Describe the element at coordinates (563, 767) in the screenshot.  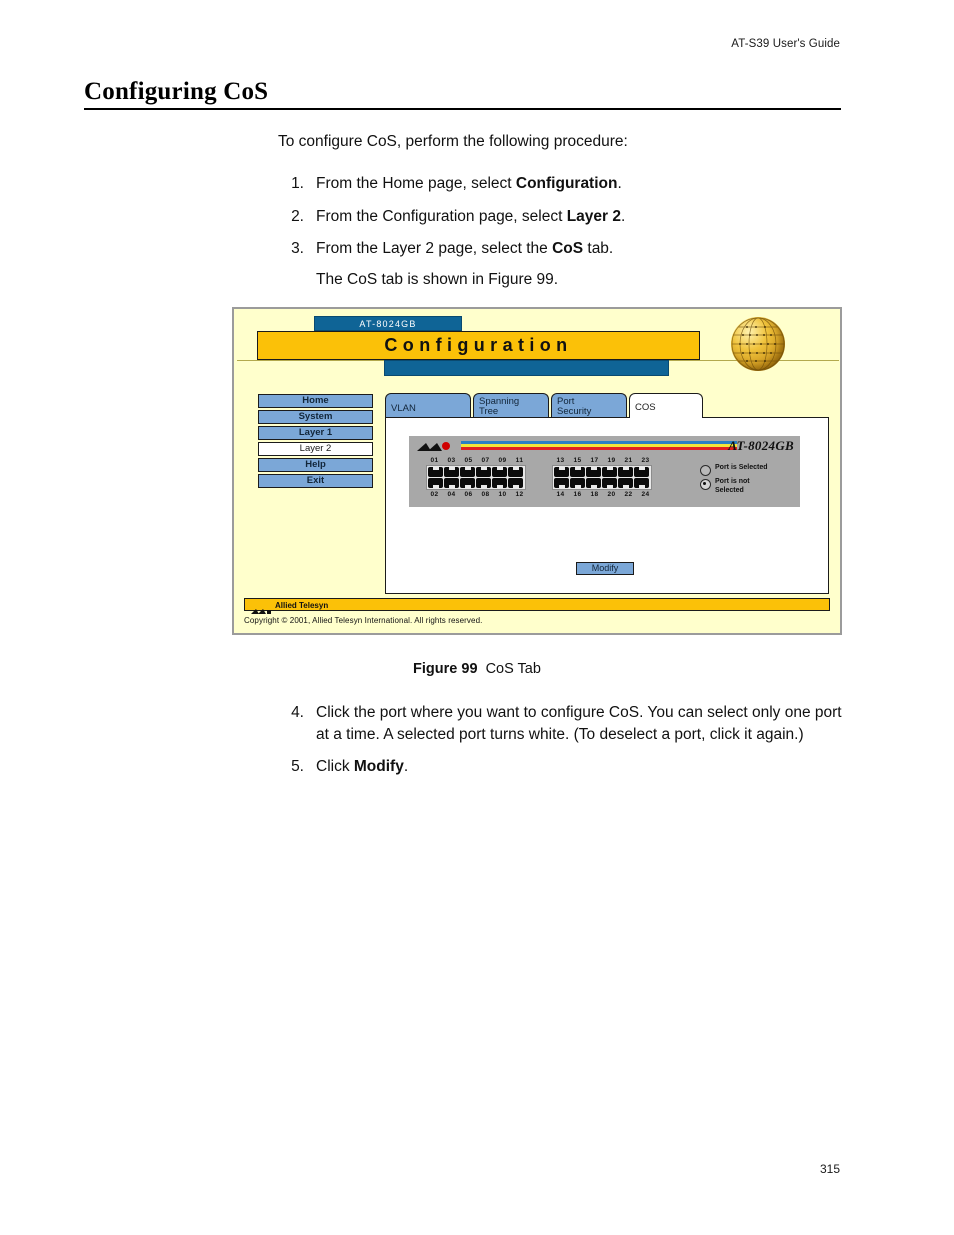
I see `list-item: 5. Click Modify.` at that location.